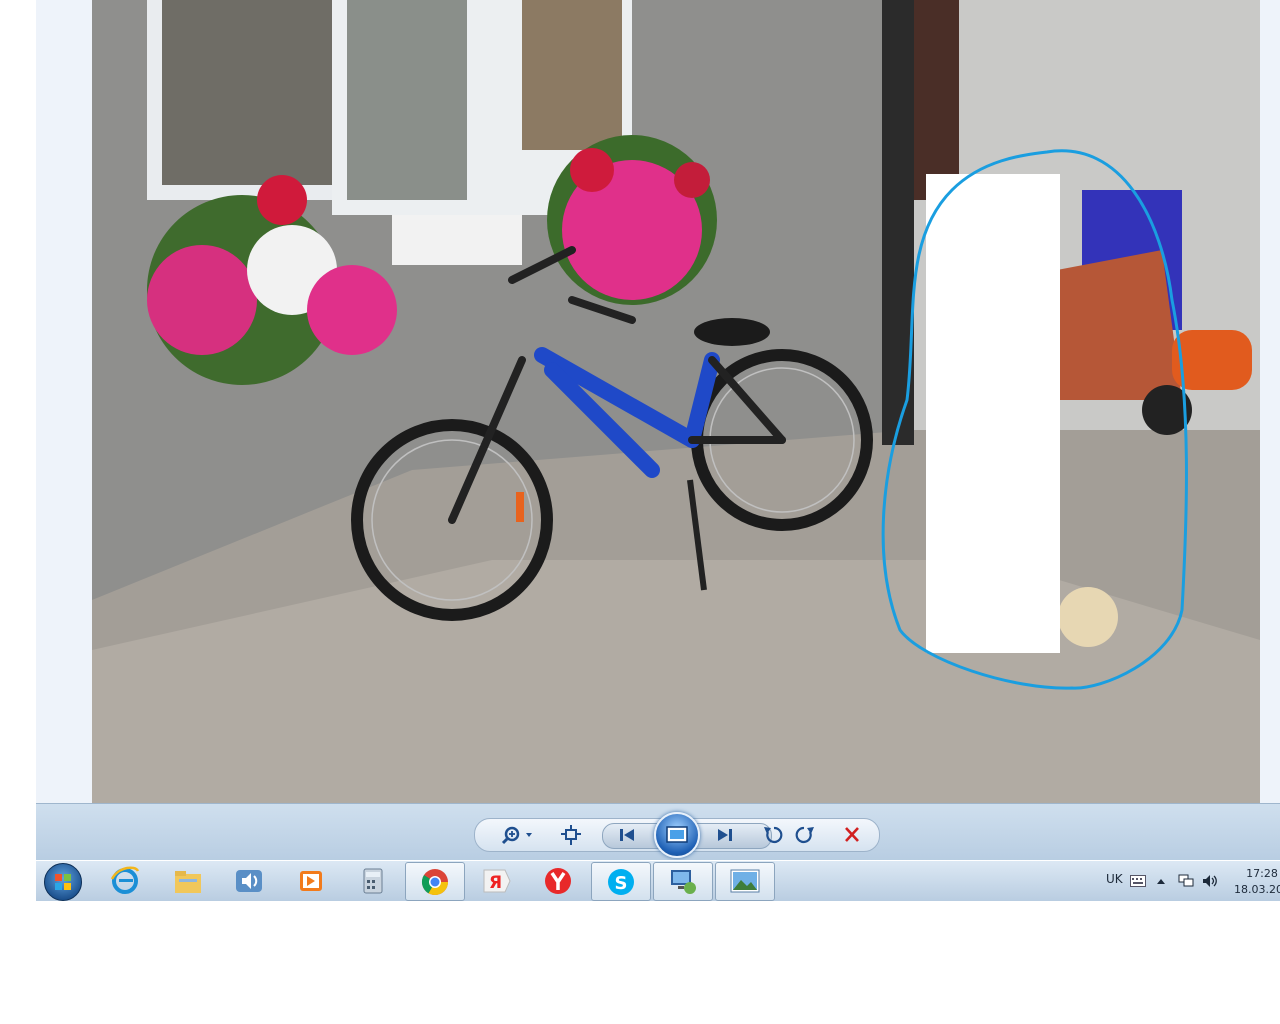  I want to click on yandex-browser-icon, so click(558, 881).